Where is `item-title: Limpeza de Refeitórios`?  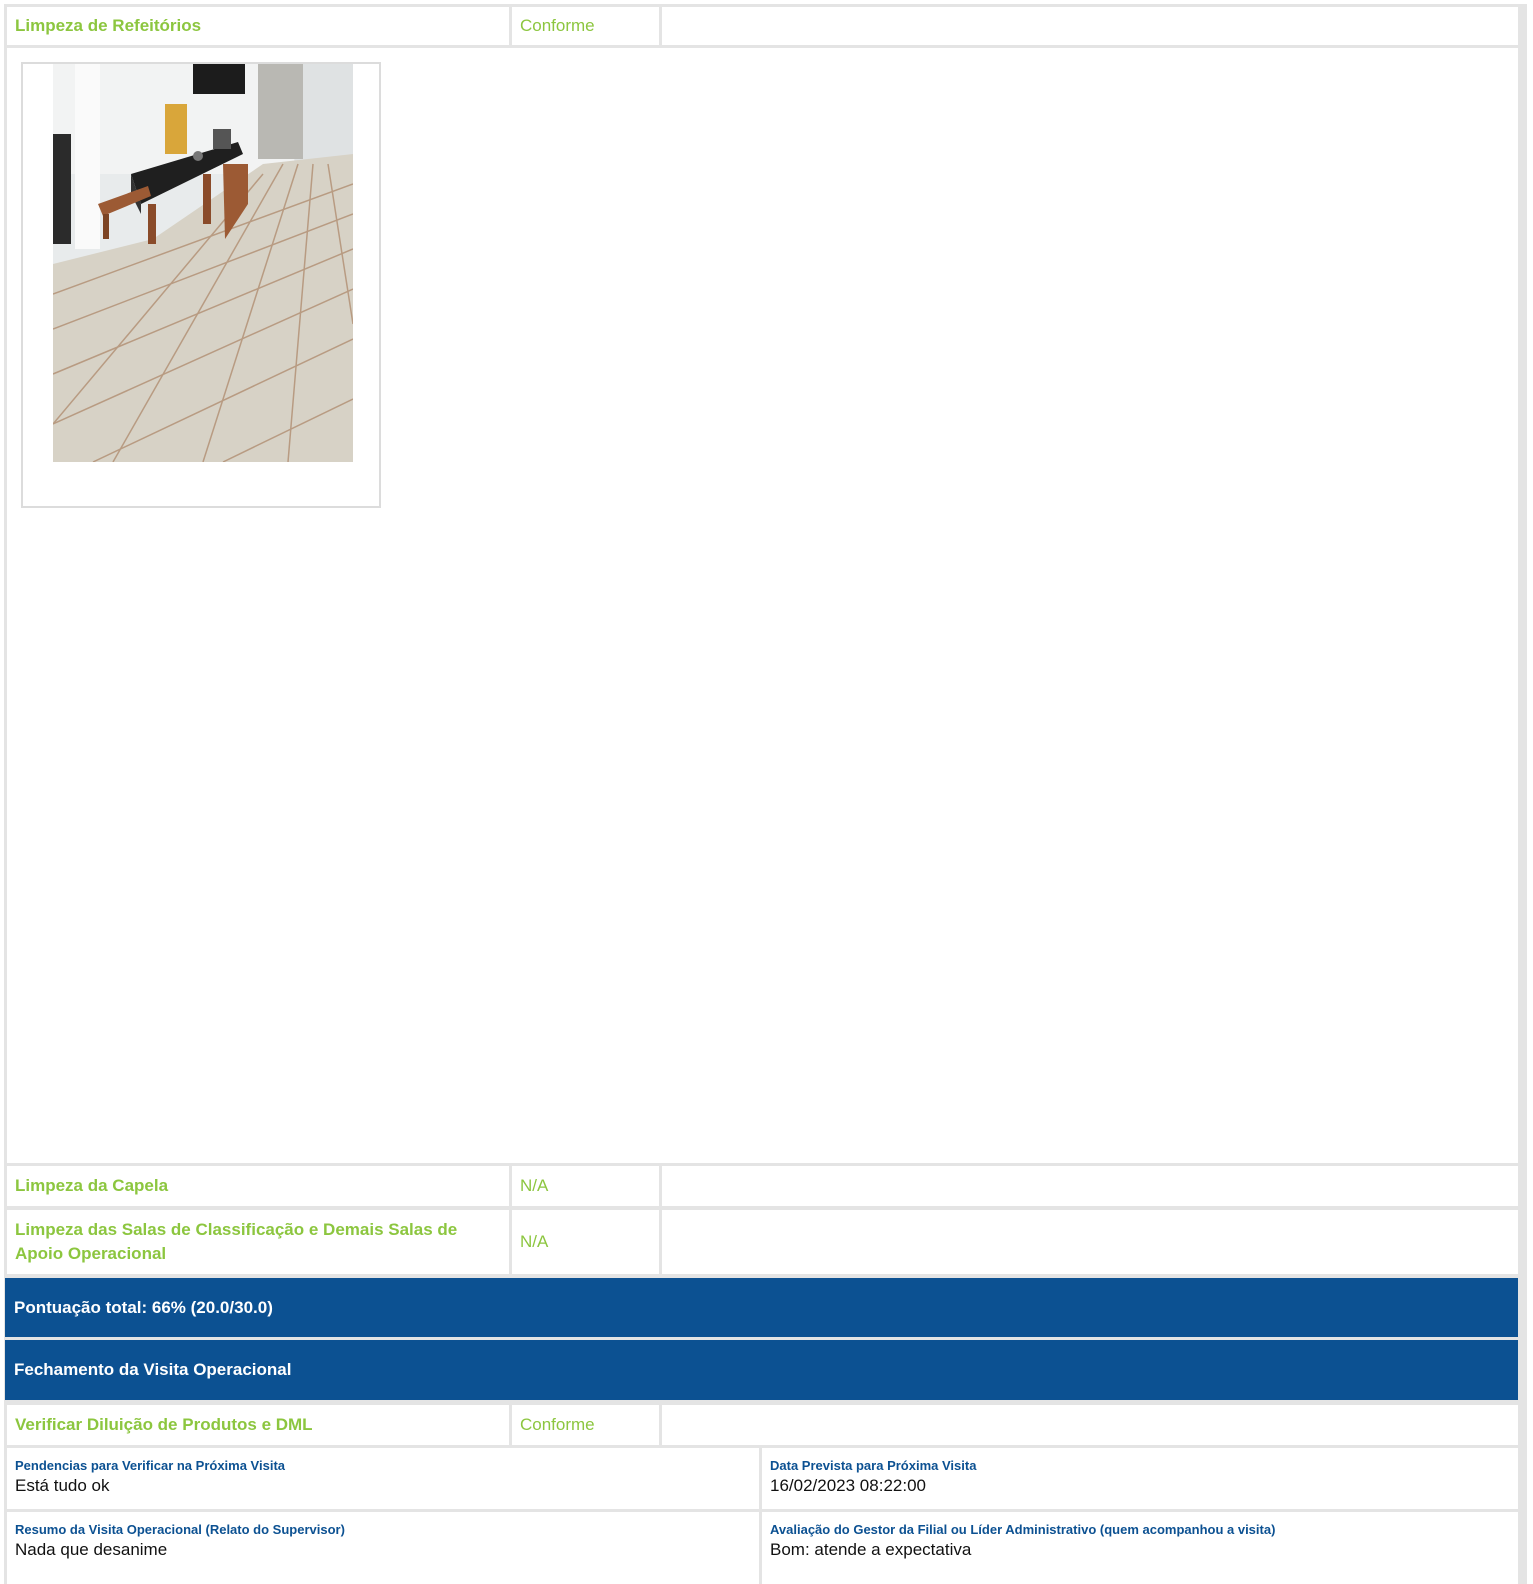
item-title: Limpeza de Refeitórios is located at coordinates (108, 25).